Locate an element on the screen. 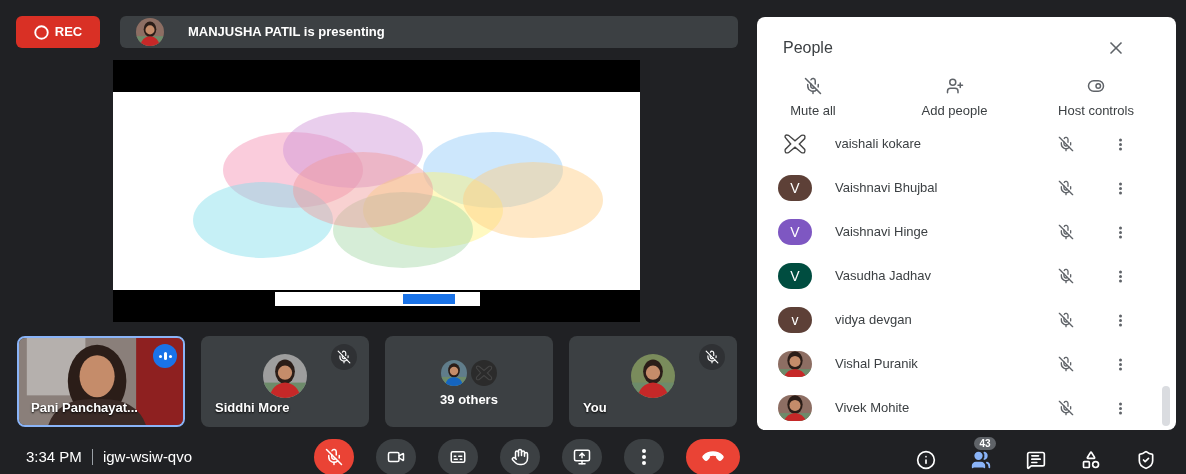 This screenshot has height=474, width=1186. camera-button is located at coordinates (396, 456).